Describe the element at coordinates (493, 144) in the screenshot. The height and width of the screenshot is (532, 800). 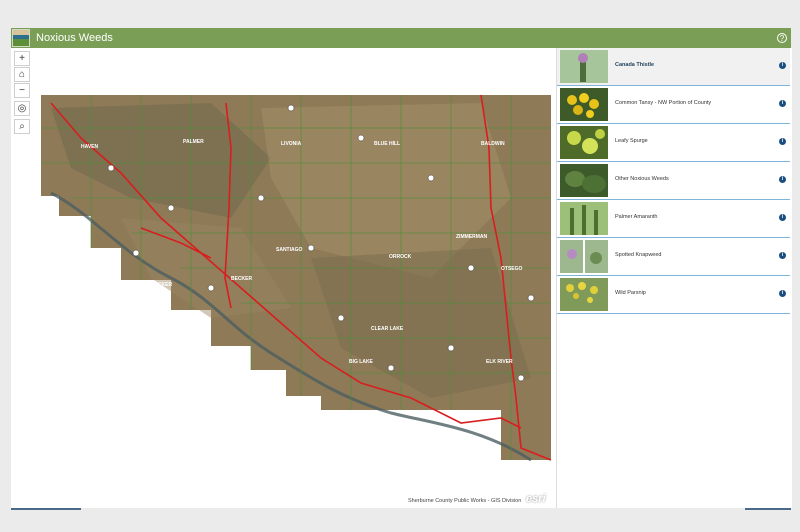
I see `town-label-baldwin: BALDWIN` at that location.